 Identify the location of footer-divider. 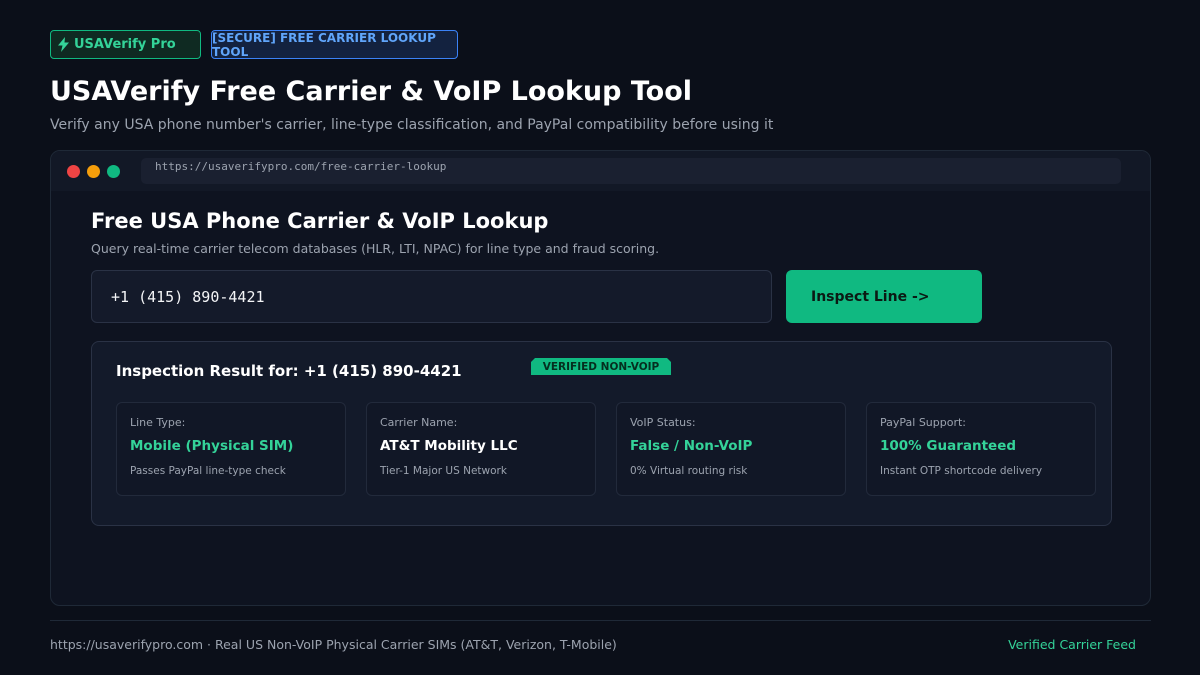
(600, 620).